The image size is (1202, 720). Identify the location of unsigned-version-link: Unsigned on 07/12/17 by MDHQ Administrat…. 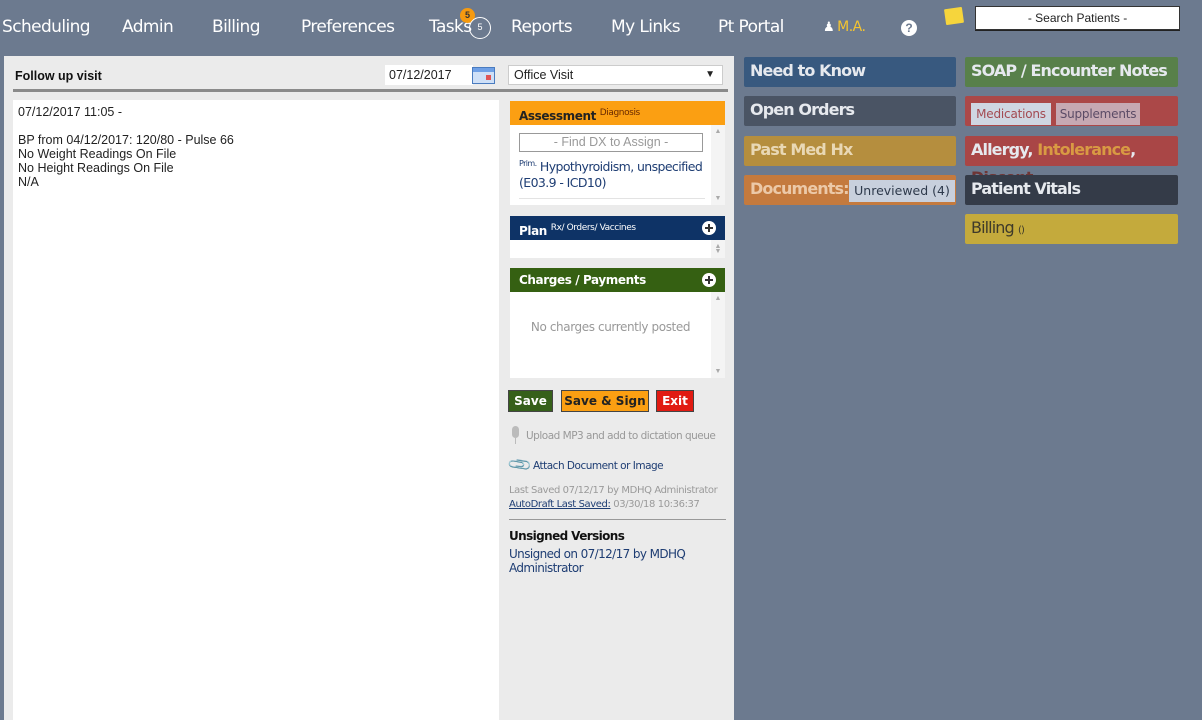
(609, 561).